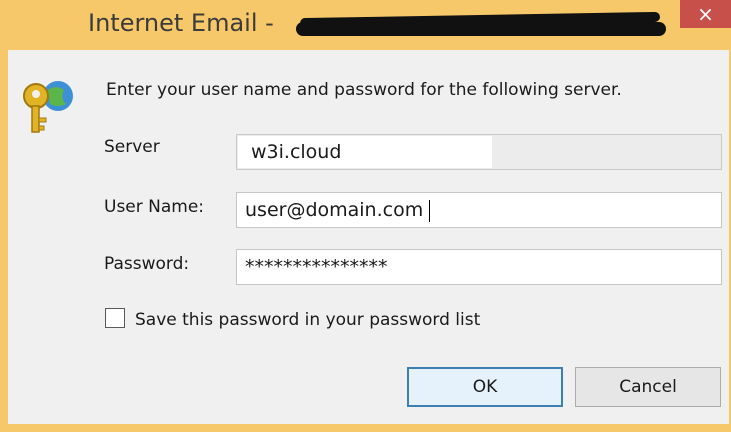 The image size is (731, 432). Describe the element at coordinates (181, 23) in the screenshot. I see `dialog-title: Internet Email -` at that location.